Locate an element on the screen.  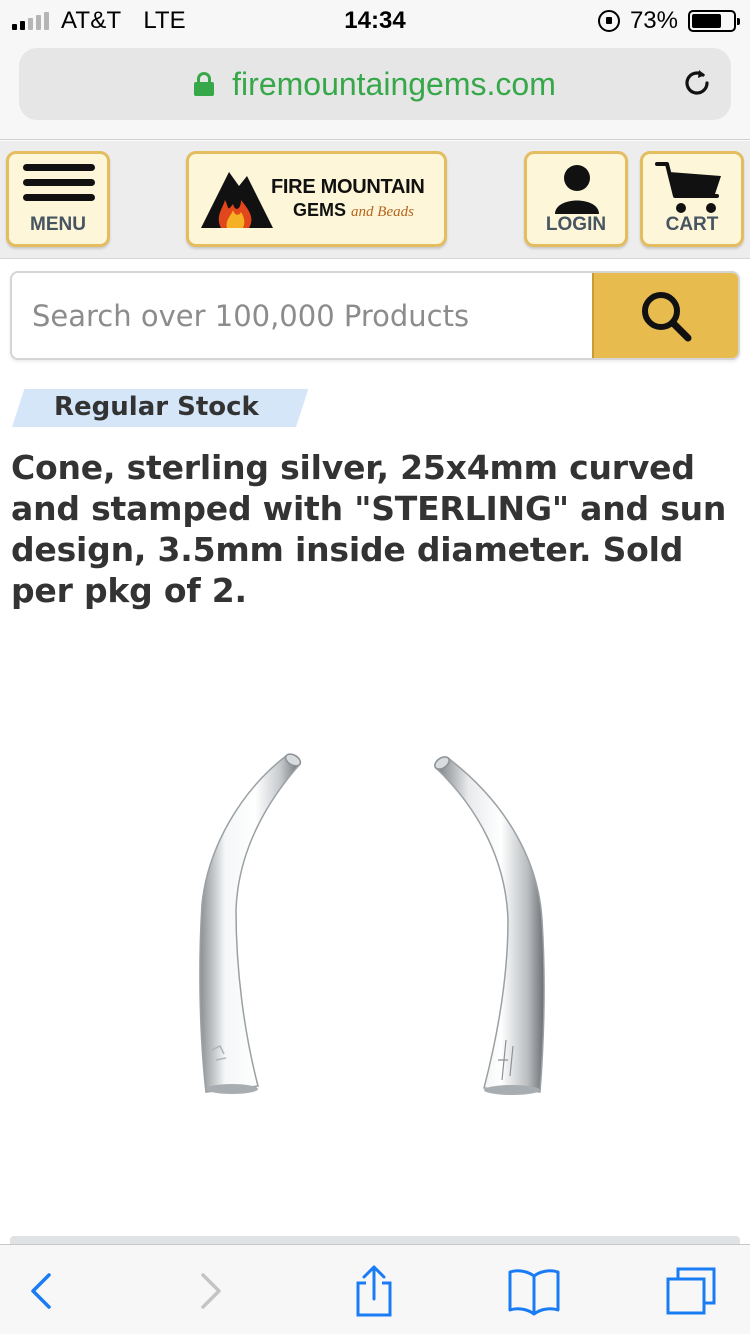
browser-toolbar is located at coordinates (375, 1289).